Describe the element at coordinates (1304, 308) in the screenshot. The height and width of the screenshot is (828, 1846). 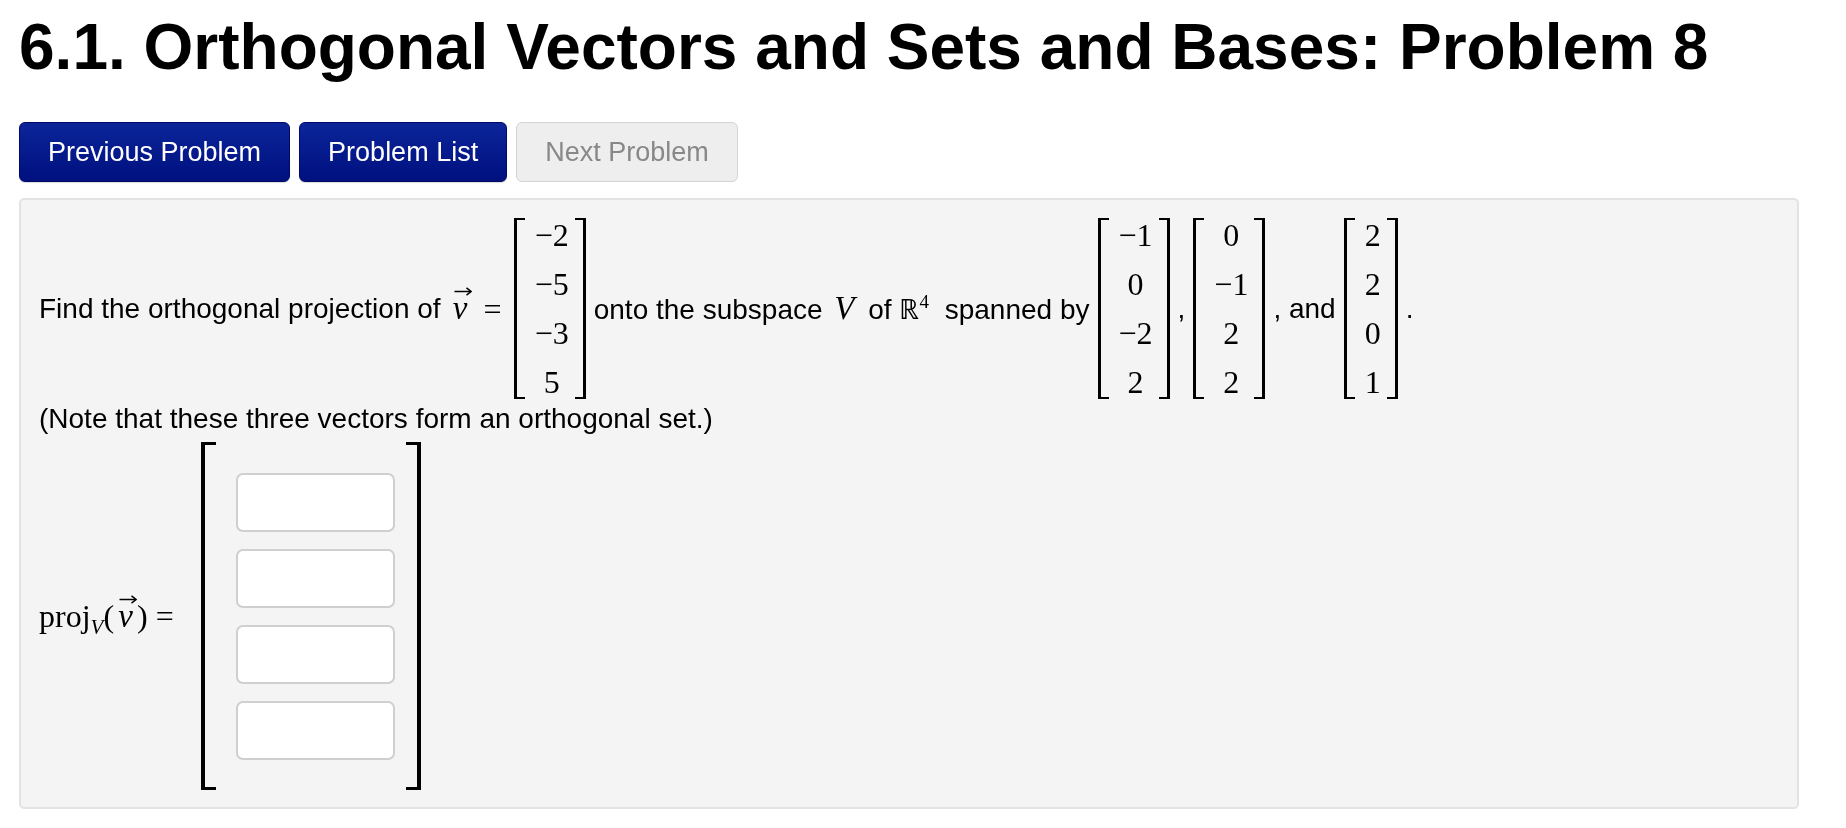
I see `problem-text: , and` at that location.